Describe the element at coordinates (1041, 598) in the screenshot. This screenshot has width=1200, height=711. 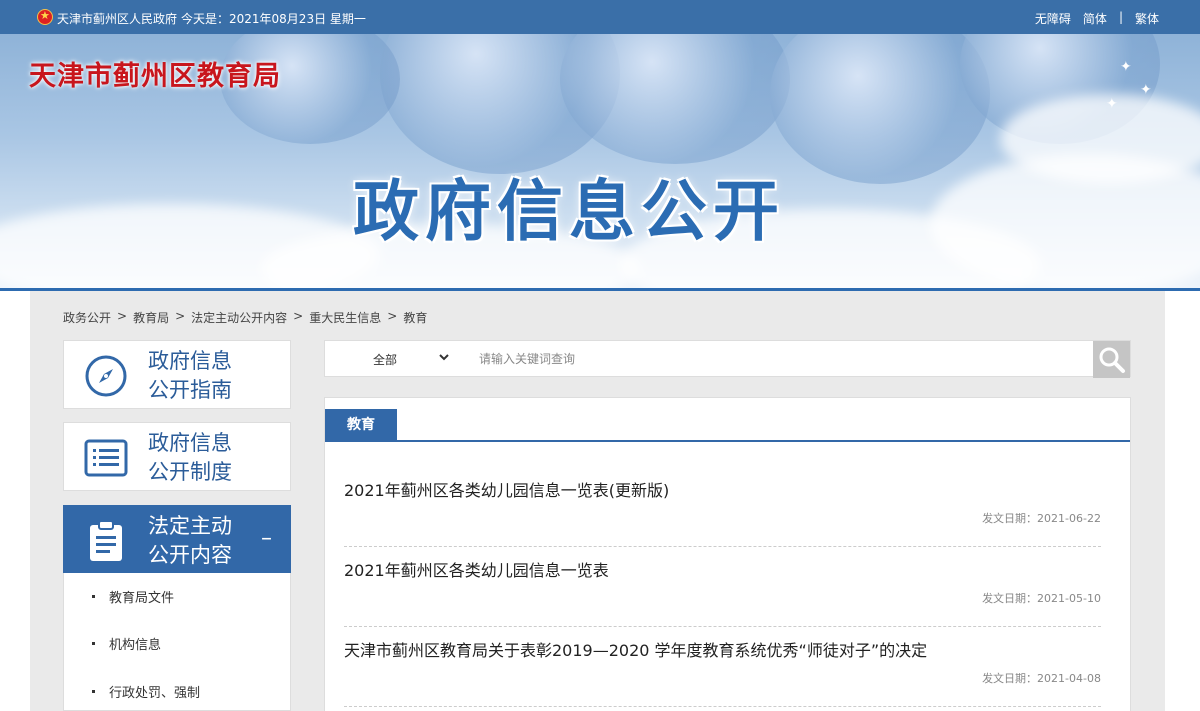
I see `news-date: 发文日期：2021-05-10` at that location.